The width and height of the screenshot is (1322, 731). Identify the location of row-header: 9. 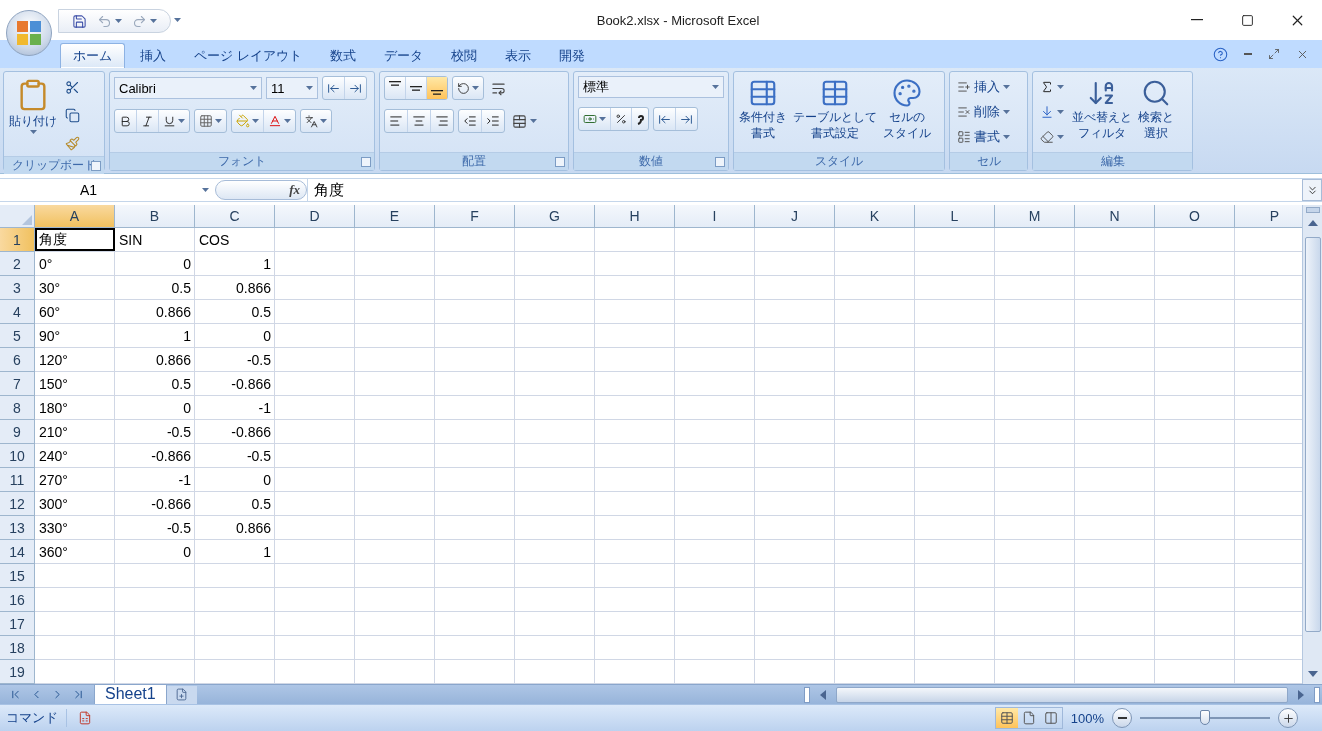
(17, 431).